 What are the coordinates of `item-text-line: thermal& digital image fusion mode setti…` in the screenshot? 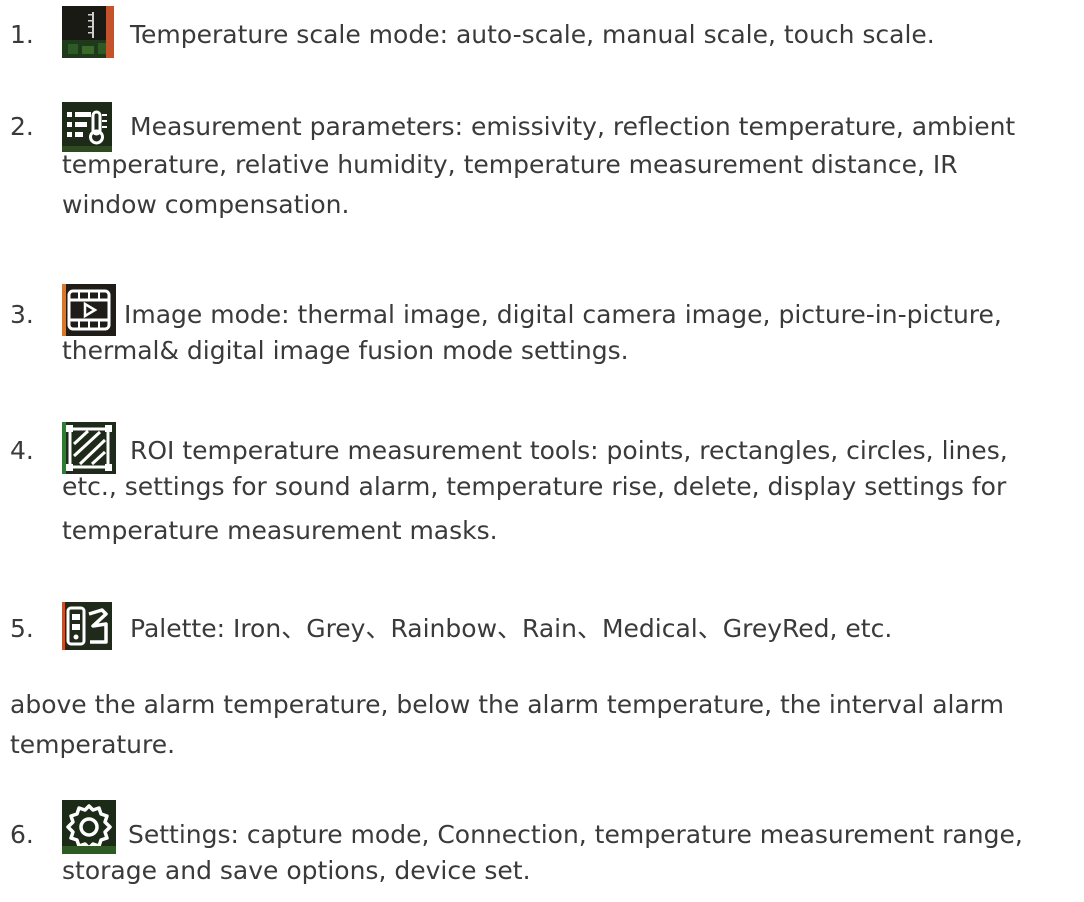 It's located at (345, 350).